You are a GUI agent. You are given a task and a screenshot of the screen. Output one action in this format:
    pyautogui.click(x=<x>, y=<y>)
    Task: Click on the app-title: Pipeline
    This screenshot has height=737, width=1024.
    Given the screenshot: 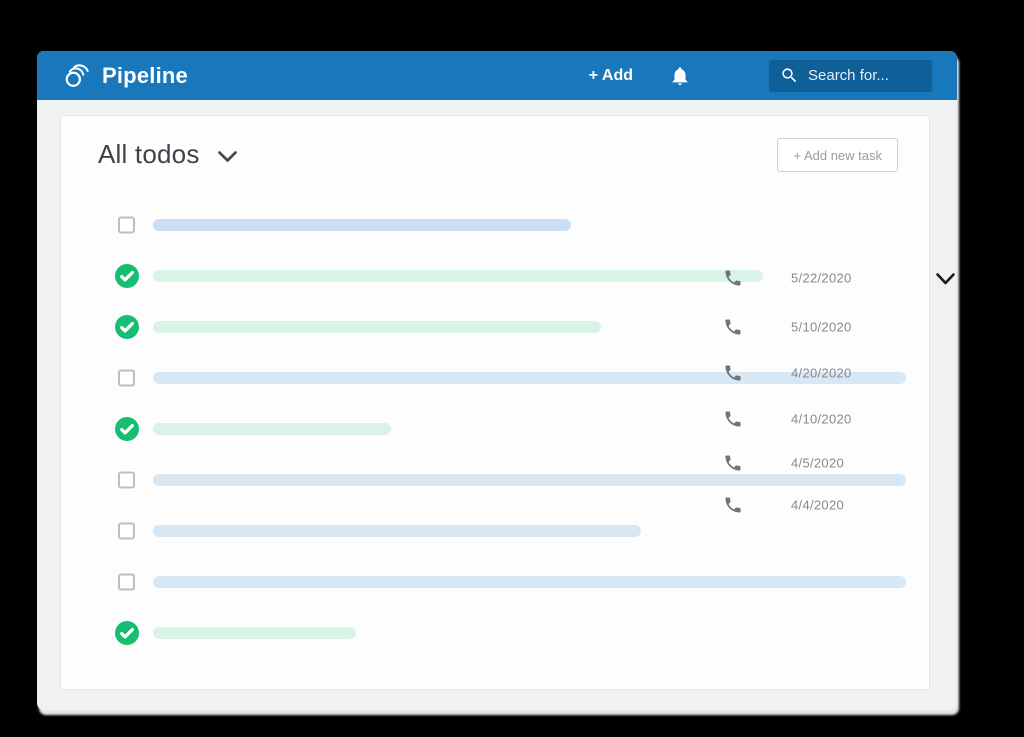 What is the action you would take?
    pyautogui.click(x=145, y=75)
    